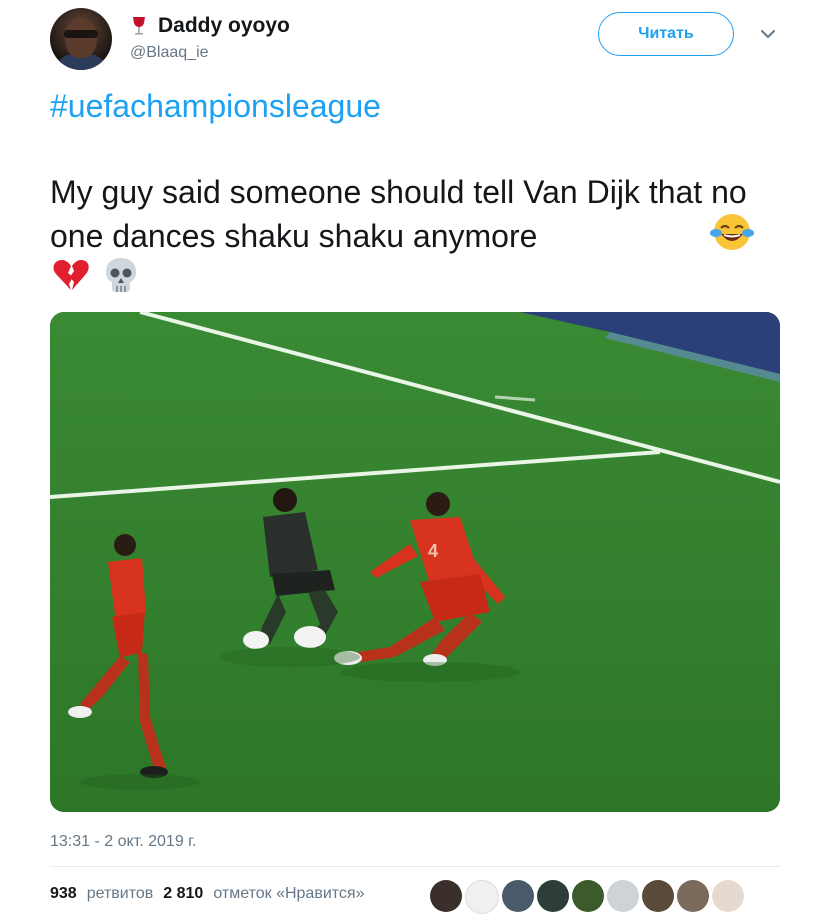 The width and height of the screenshot is (829, 920). What do you see at coordinates (666, 34) in the screenshot?
I see `follow-button: Читать` at bounding box center [666, 34].